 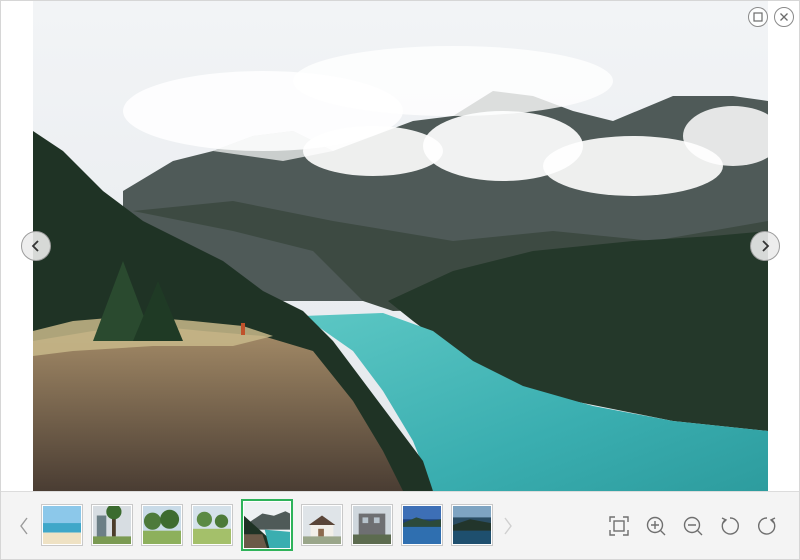 I want to click on zoom-in-button, so click(x=656, y=526).